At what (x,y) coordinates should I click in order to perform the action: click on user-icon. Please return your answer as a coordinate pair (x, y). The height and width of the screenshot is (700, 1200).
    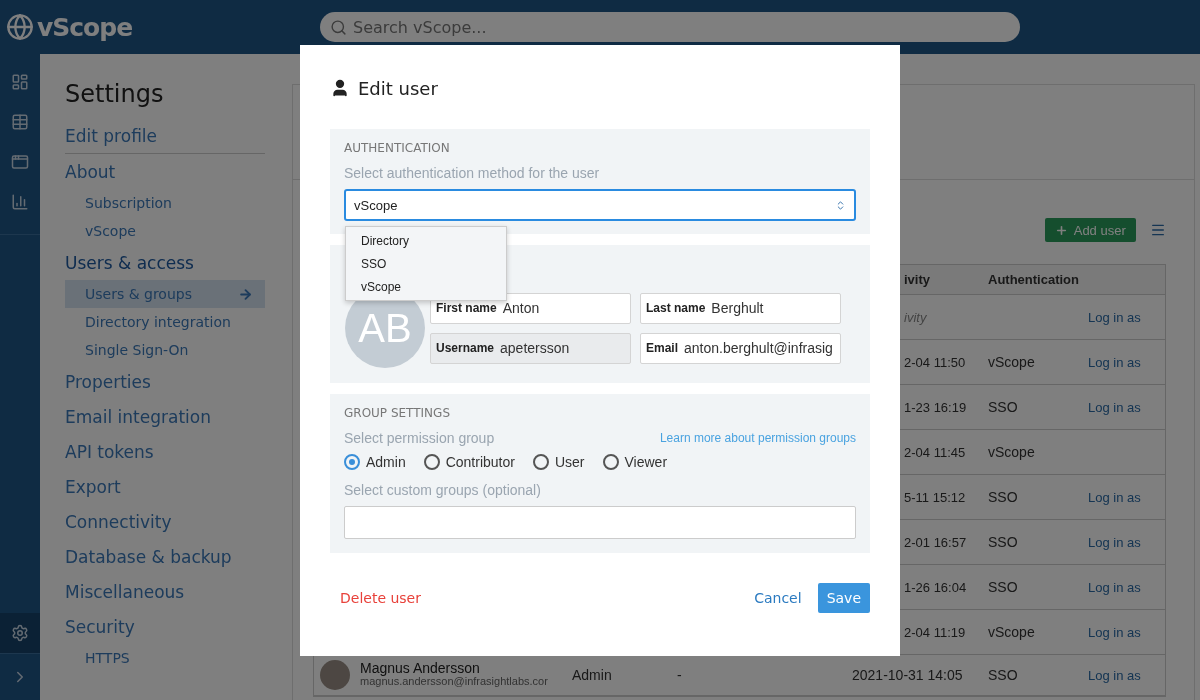
    Looking at the image, I should click on (340, 88).